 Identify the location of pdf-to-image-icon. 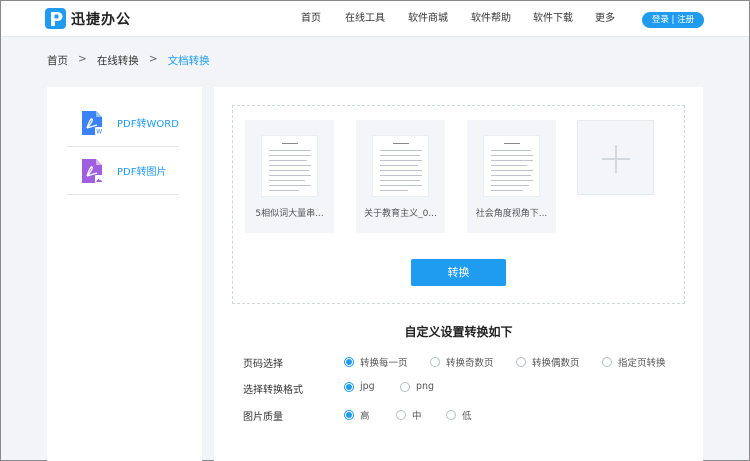
(92, 171).